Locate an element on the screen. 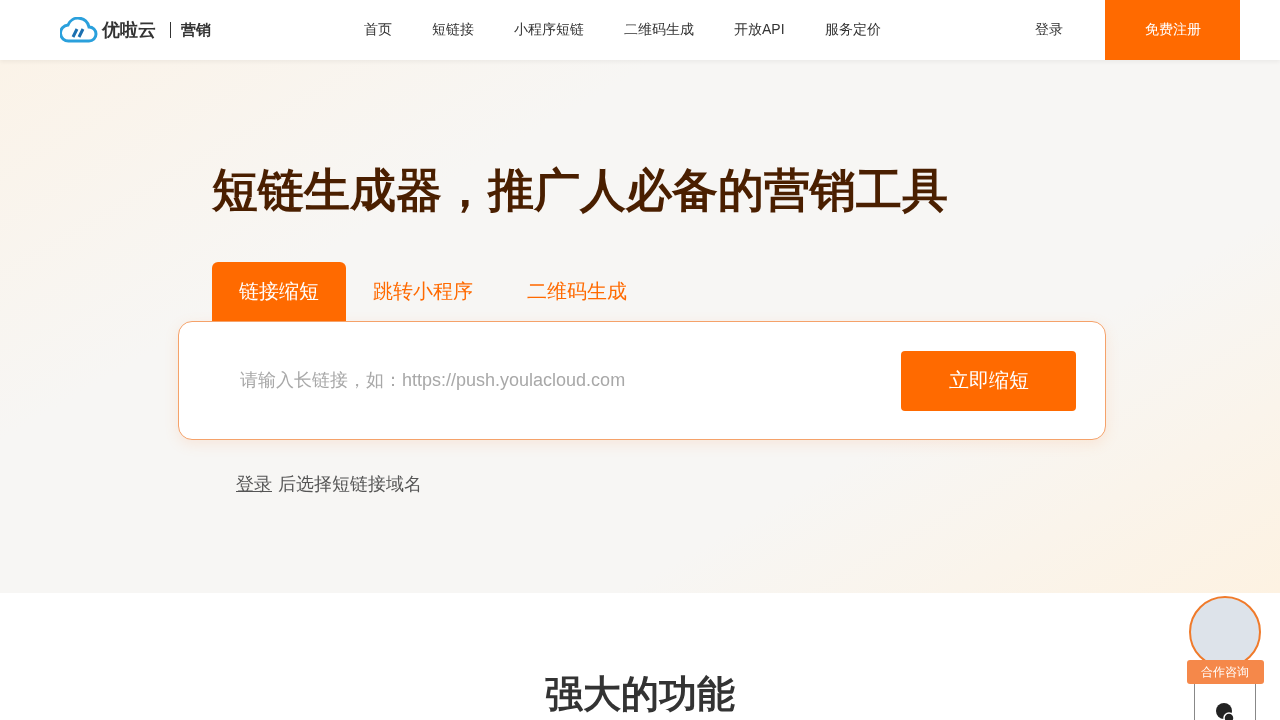 Image resolution: width=1280 pixels, height=720 pixels. hint-text: 后选择短链接域名 is located at coordinates (350, 484).